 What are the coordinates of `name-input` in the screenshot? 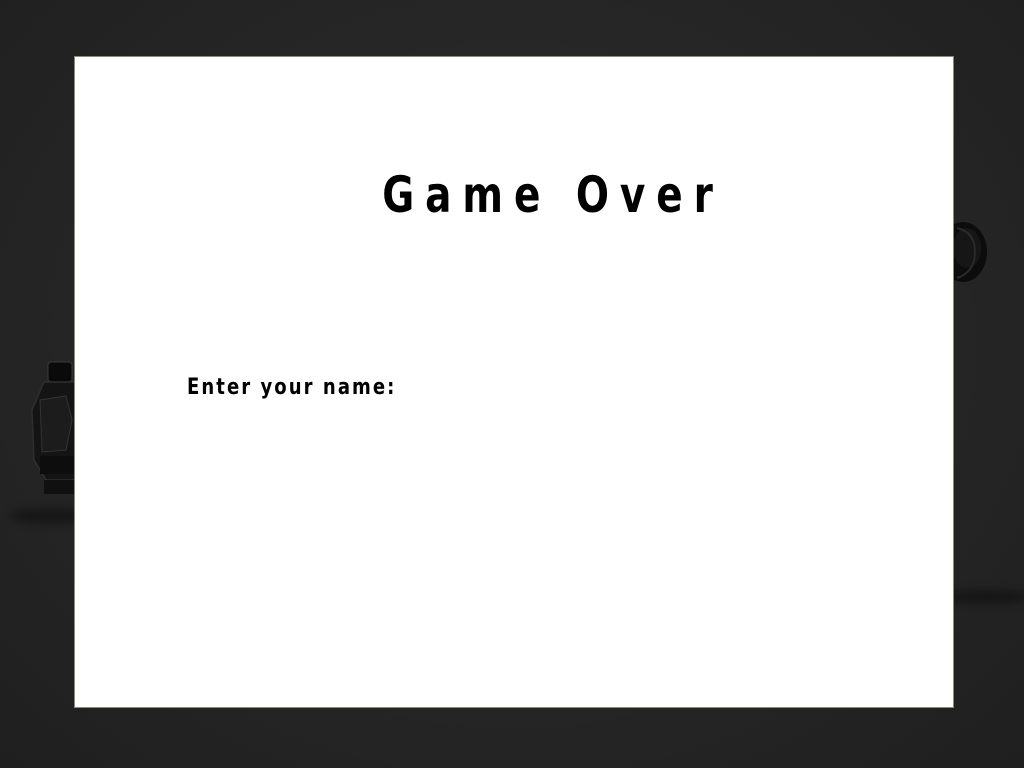 It's located at (655, 389).